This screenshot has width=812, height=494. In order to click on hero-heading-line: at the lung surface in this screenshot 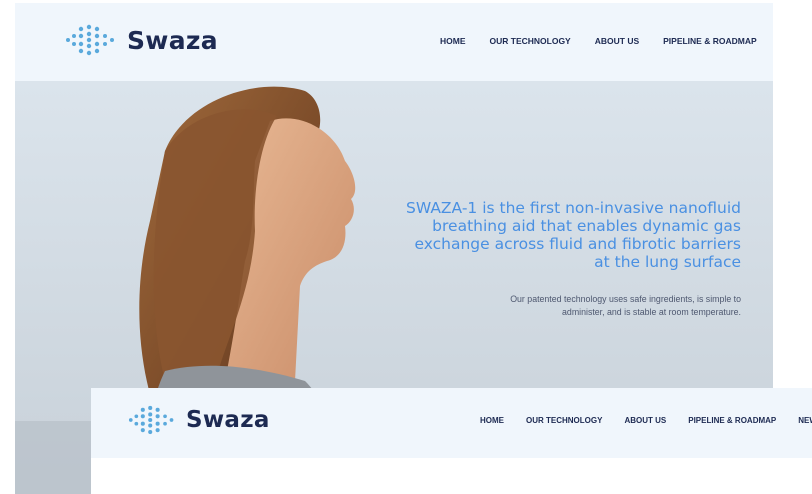, I will do `click(667, 262)`.